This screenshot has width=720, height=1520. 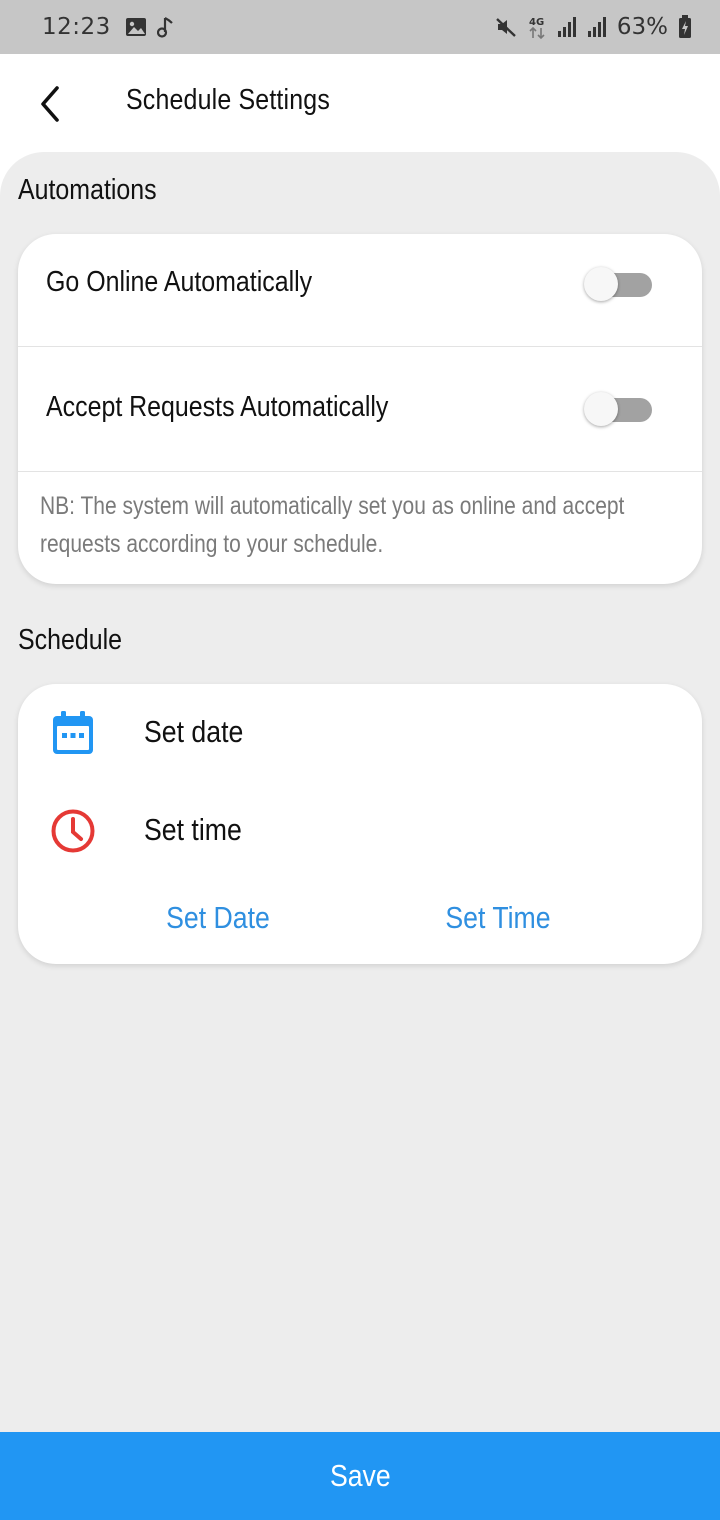 I want to click on go-online-switch, so click(x=618, y=284).